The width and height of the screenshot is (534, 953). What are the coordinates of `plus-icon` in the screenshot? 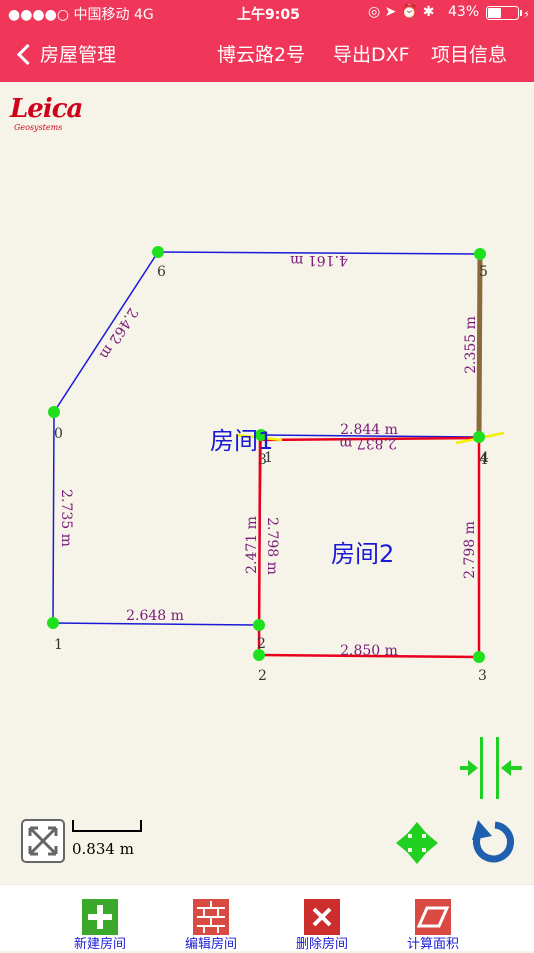 It's located at (100, 917).